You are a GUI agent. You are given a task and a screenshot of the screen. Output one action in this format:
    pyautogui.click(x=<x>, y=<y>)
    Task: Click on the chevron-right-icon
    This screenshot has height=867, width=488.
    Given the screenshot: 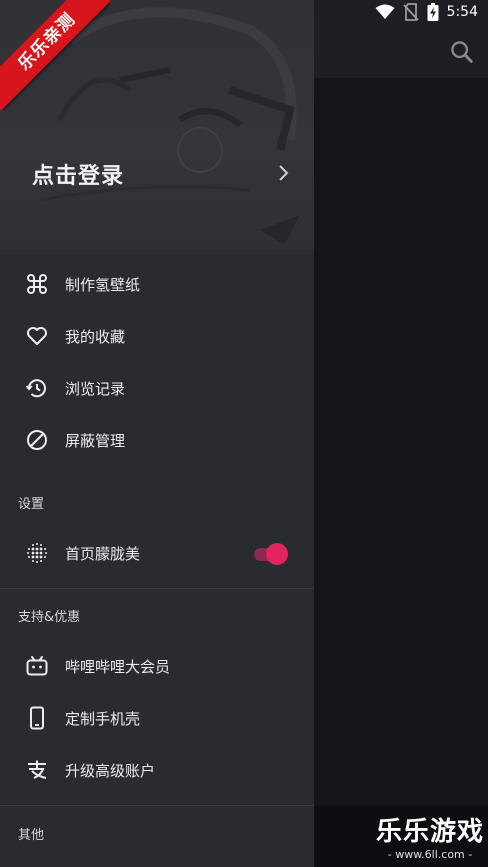 What is the action you would take?
    pyautogui.click(x=284, y=173)
    